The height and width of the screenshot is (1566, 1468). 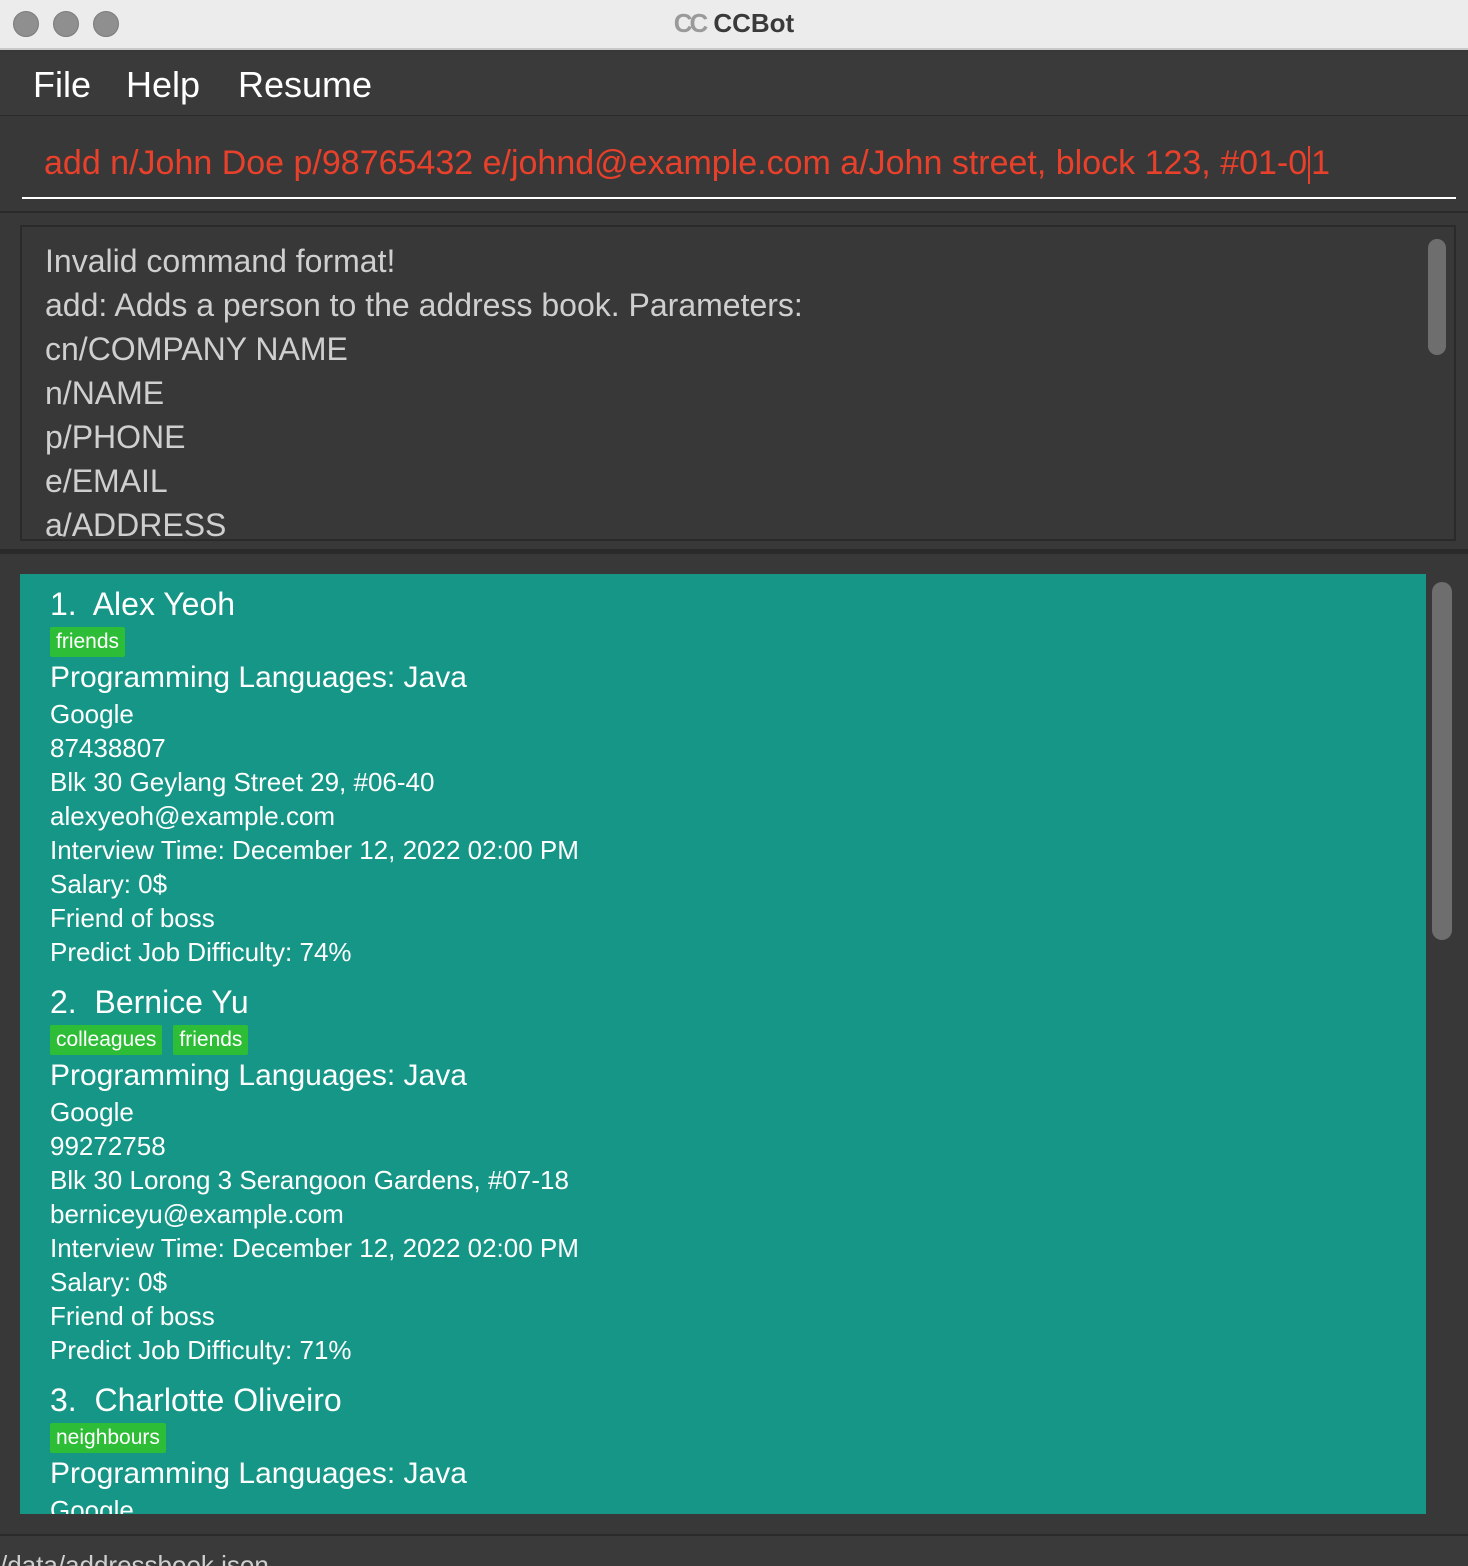 I want to click on result-line: e/EMAIL, so click(x=106, y=481).